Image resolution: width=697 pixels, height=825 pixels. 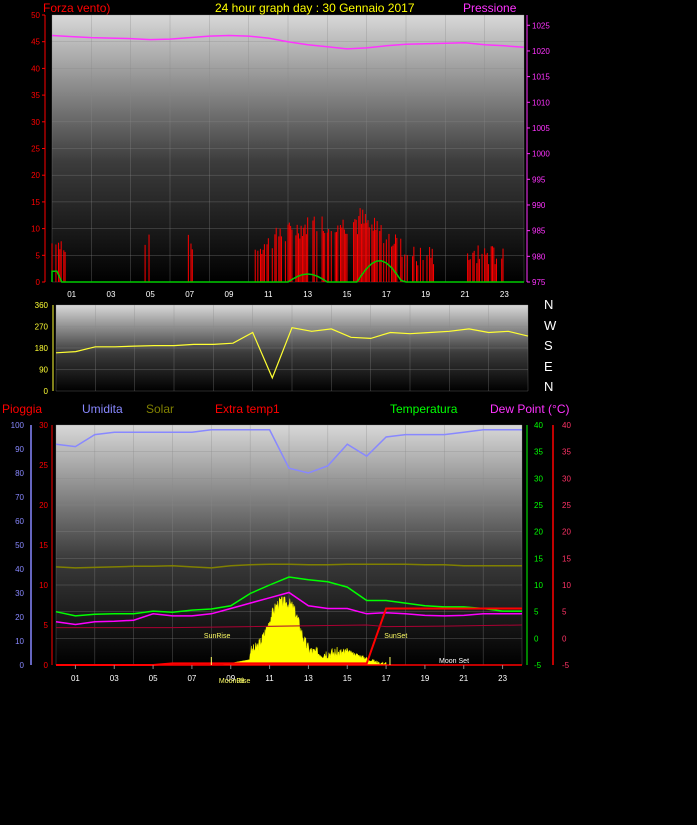 What do you see at coordinates (35, 202) in the screenshot?
I see `wind-tick-label: 15` at bounding box center [35, 202].